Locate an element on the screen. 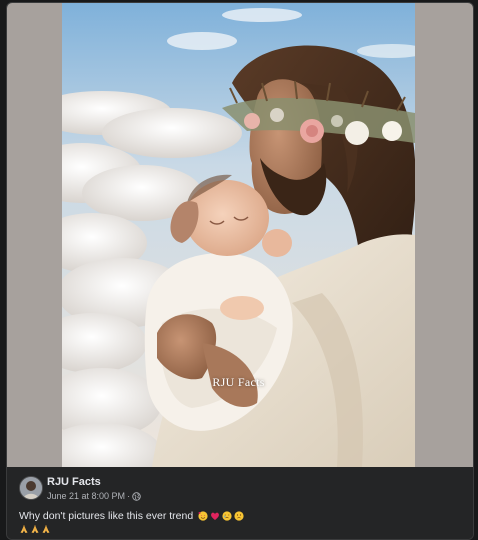 The height and width of the screenshot is (540, 478). globe-icon is located at coordinates (136, 496).